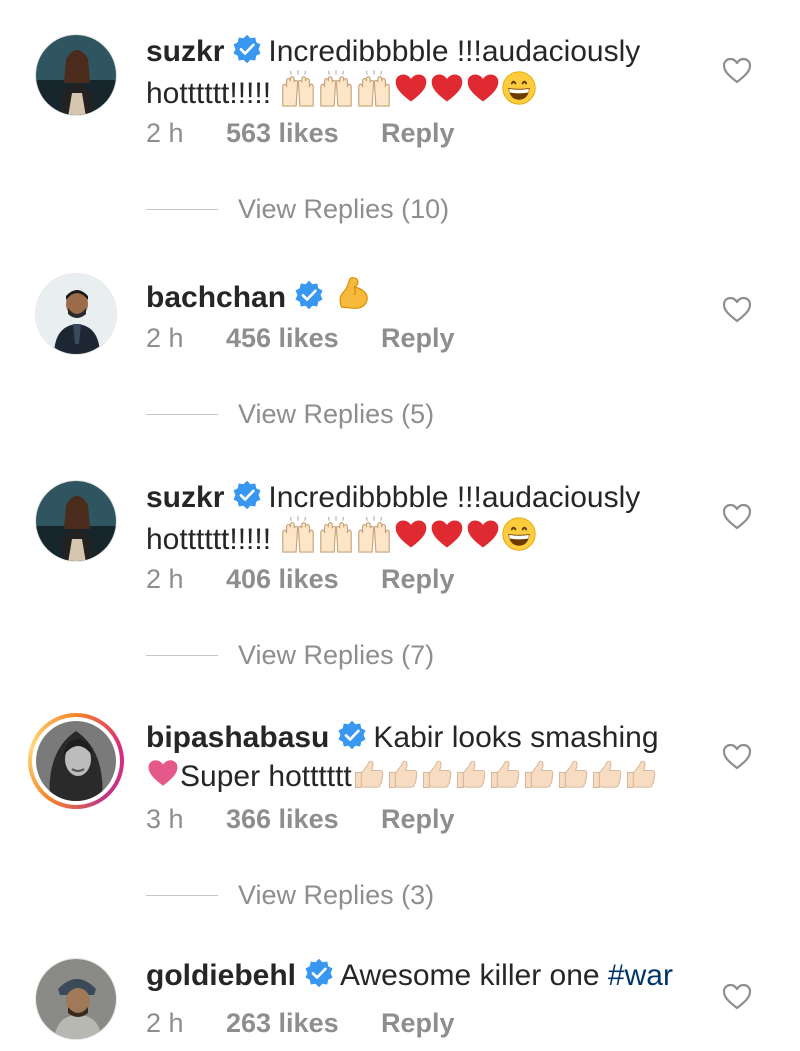 This screenshot has width=800, height=1051. Describe the element at coordinates (266, 776) in the screenshot. I see `comment-text: Super hotttttt` at that location.